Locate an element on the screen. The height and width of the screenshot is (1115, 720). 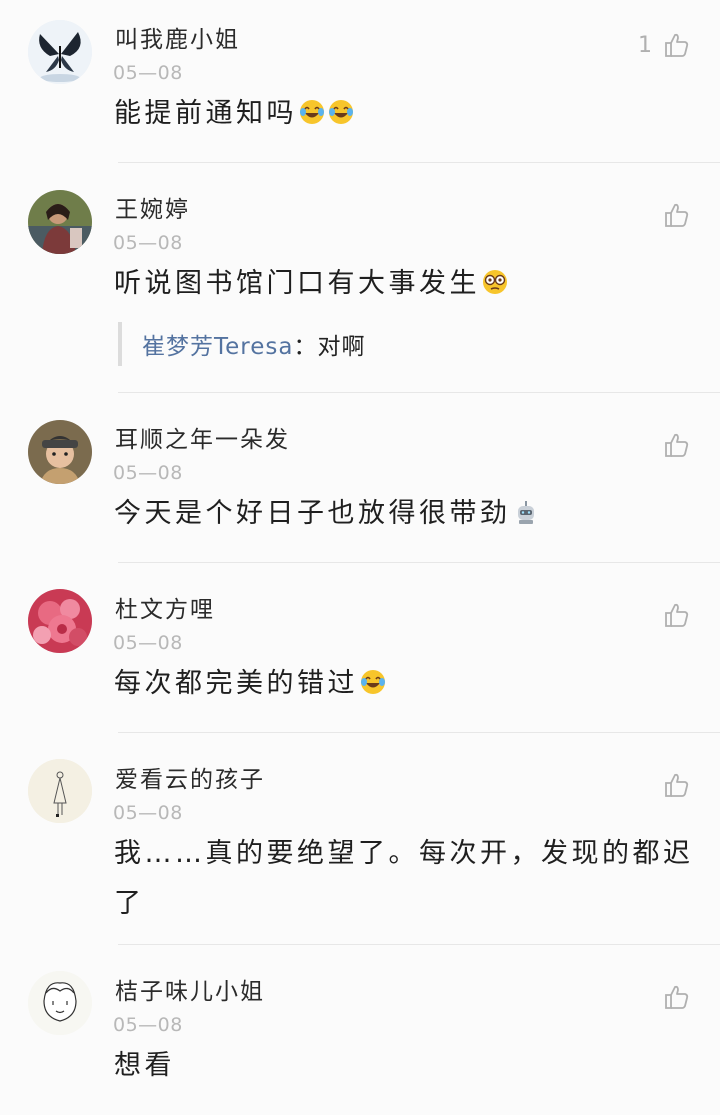
comment-text: 听说图书馆门口有大事发生 is located at coordinates (409, 284).